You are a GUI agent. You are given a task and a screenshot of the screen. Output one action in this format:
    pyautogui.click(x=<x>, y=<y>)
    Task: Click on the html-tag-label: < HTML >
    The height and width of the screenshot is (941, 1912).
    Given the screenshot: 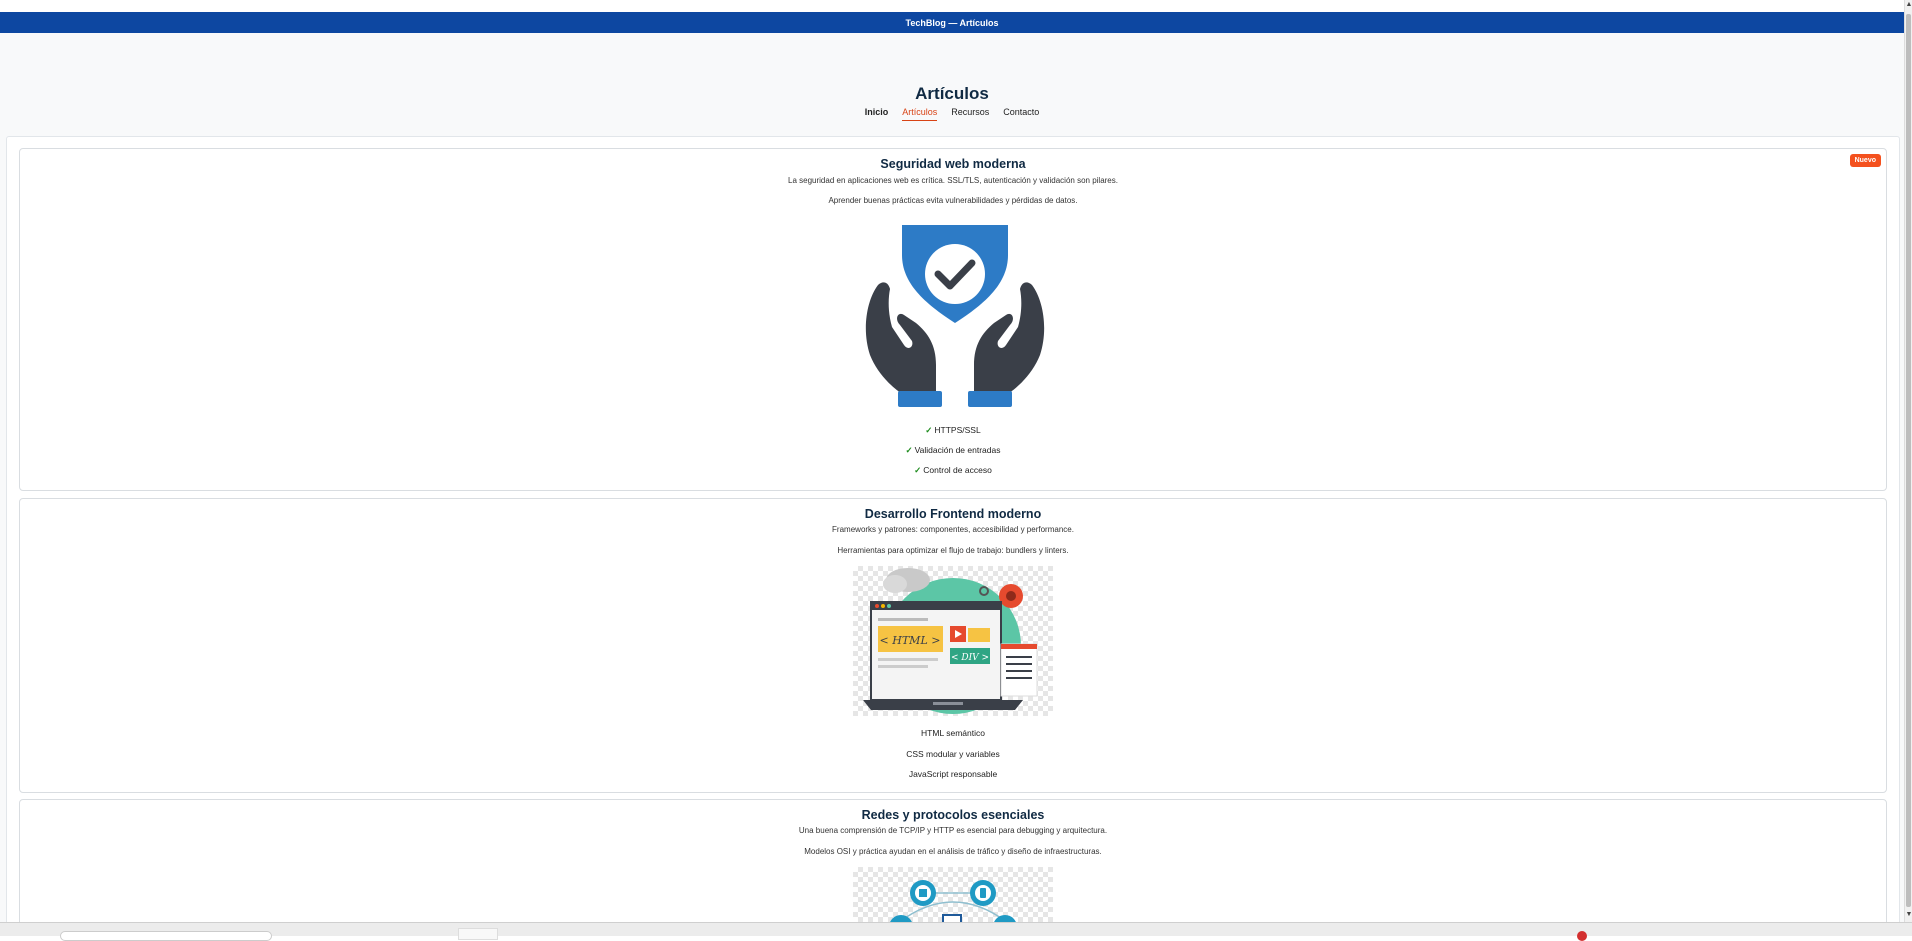 What is the action you would take?
    pyautogui.click(x=910, y=640)
    